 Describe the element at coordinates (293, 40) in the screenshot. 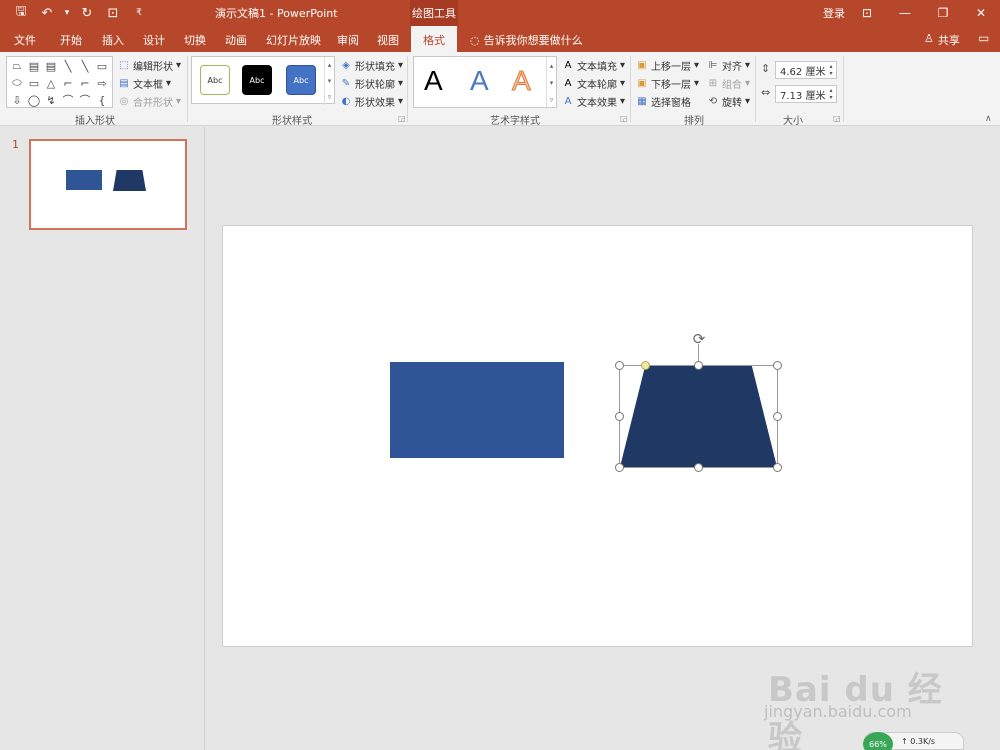

I see `tab-slideshow: 幻灯片放映` at that location.